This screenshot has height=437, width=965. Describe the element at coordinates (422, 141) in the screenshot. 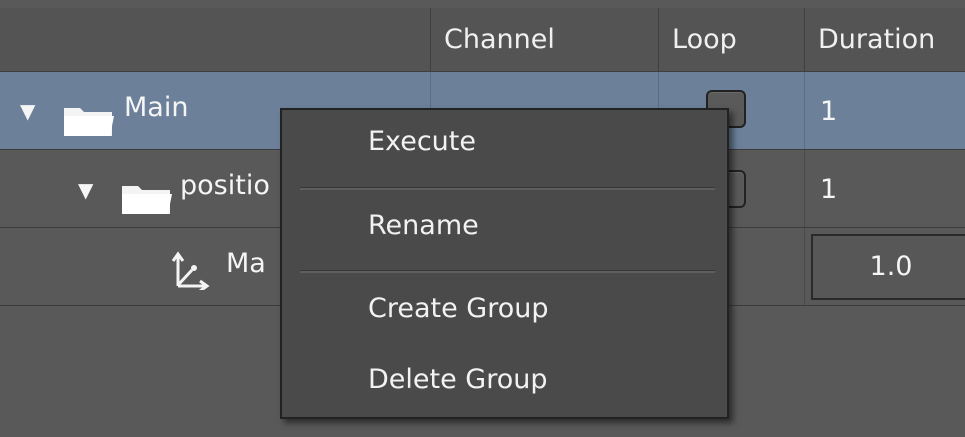

I see `menu-item-execute: Execute` at that location.